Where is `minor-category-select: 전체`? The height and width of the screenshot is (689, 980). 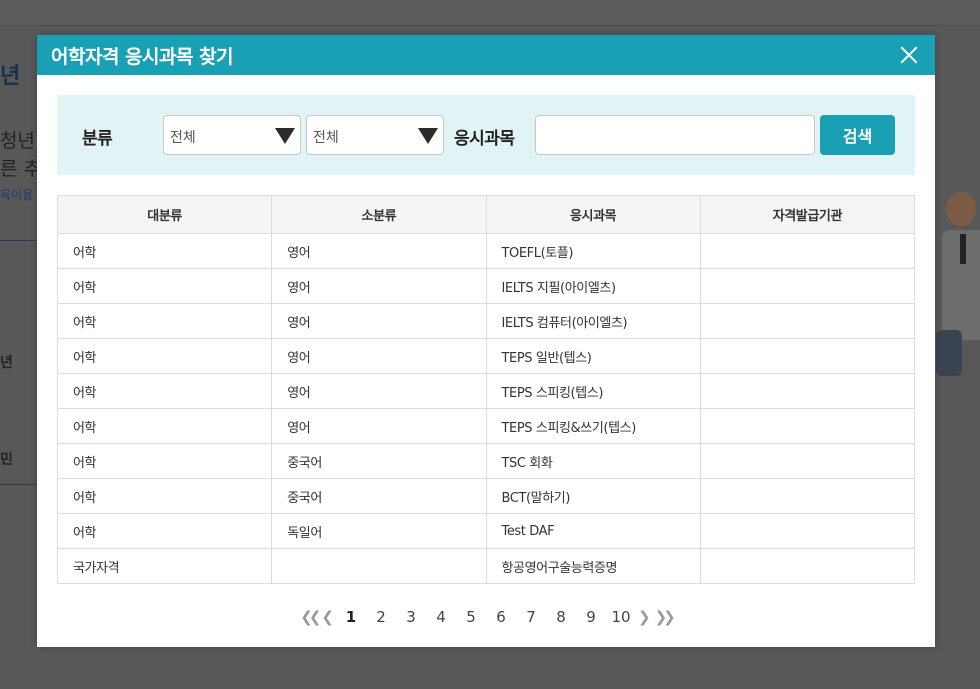 minor-category-select: 전체 is located at coordinates (375, 135).